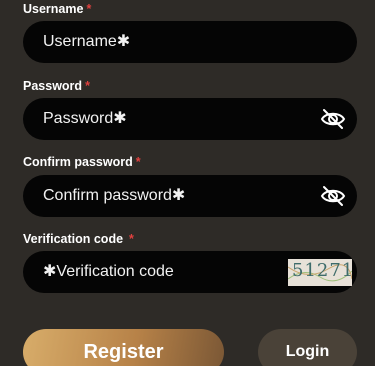 The width and height of the screenshot is (375, 366). What do you see at coordinates (85, 118) in the screenshot?
I see `password-placeholder: Password✱` at bounding box center [85, 118].